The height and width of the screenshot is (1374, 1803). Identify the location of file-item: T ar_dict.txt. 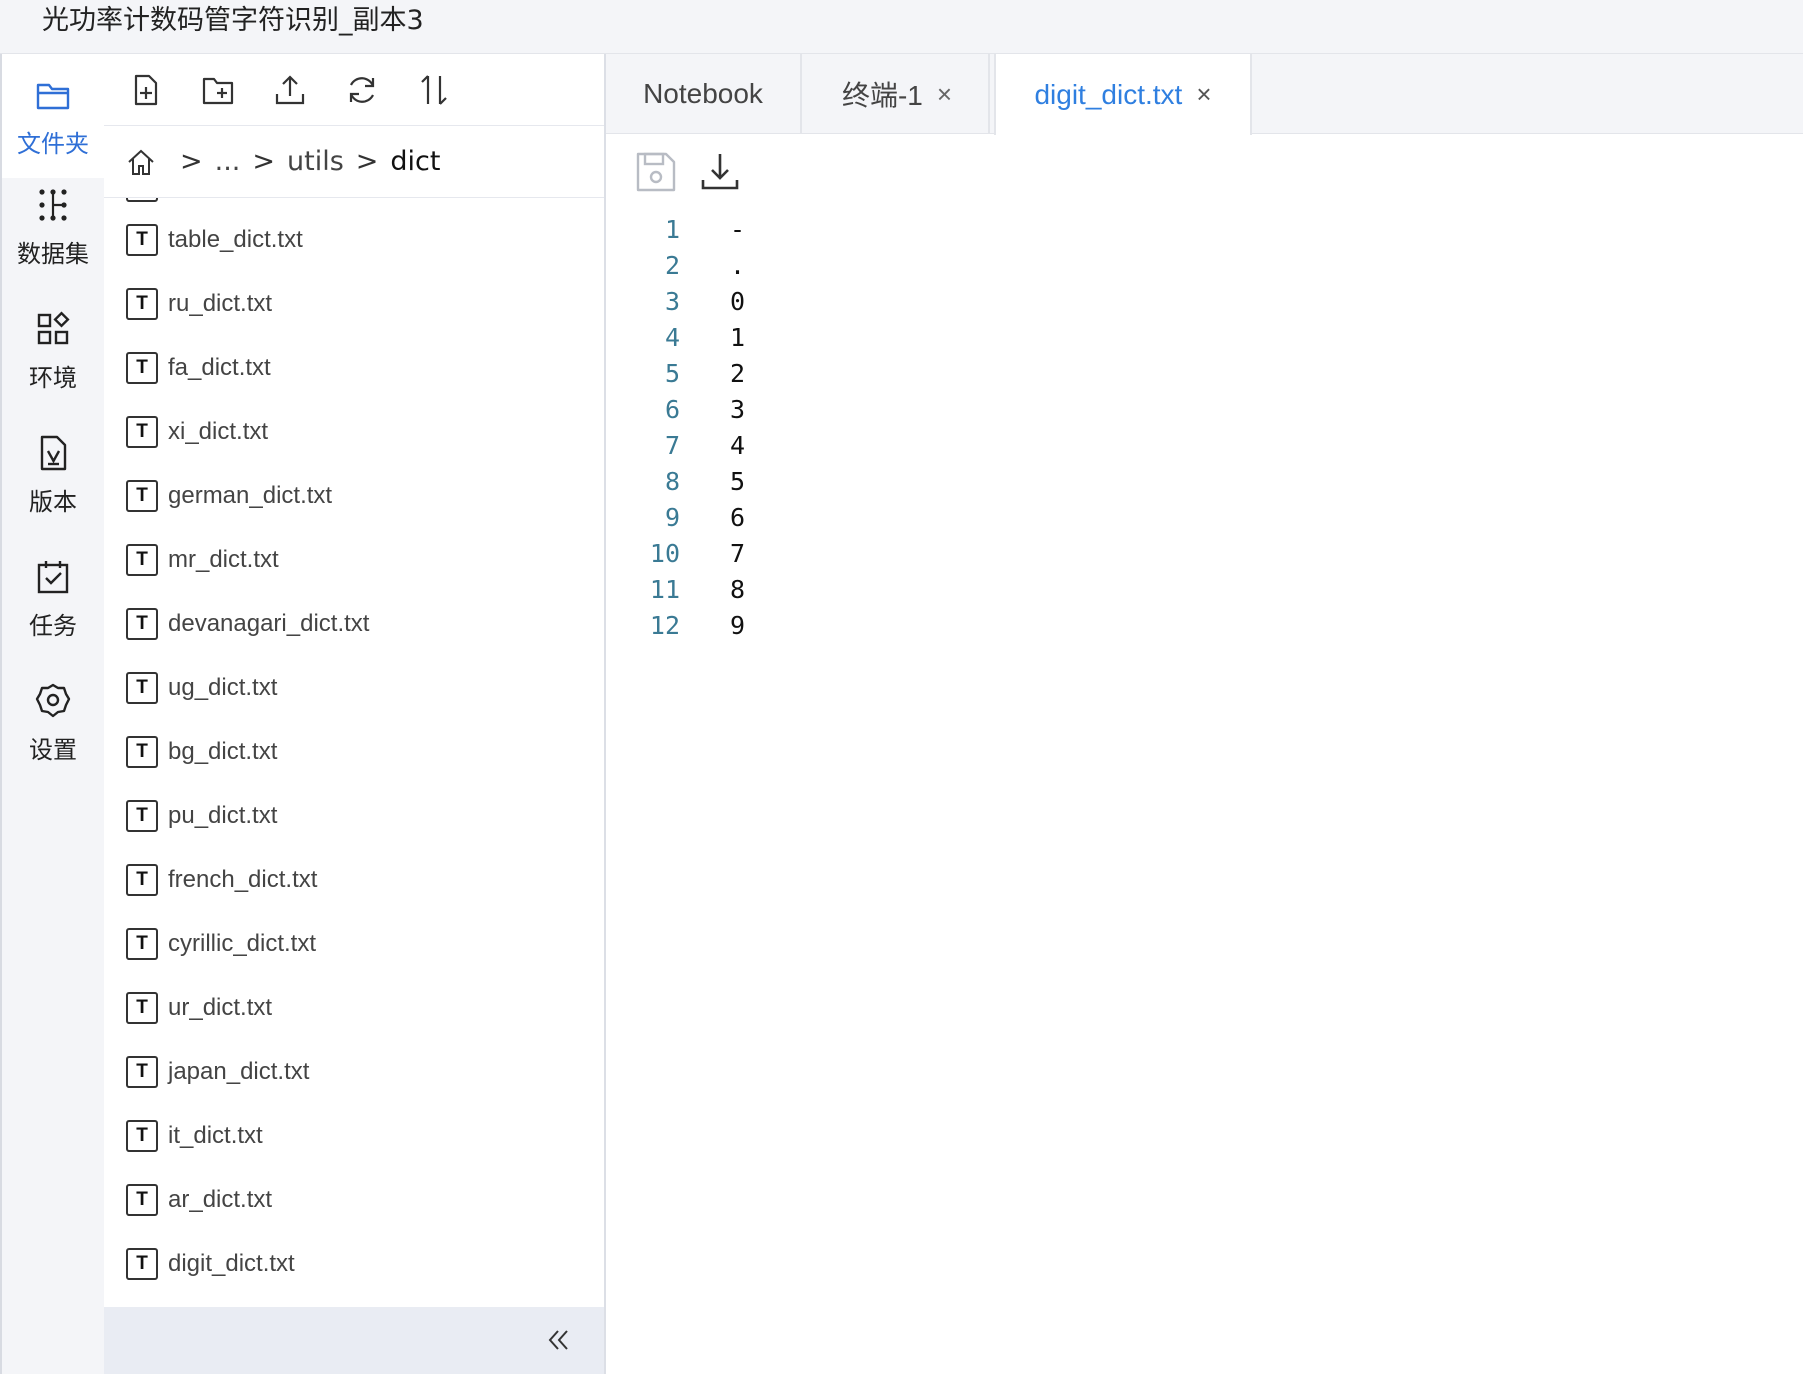
(354, 1200).